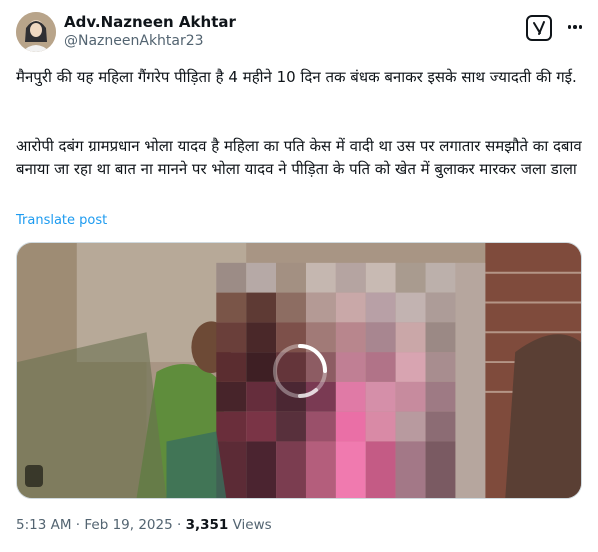 The height and width of the screenshot is (552, 598). Describe the element at coordinates (44, 525) in the screenshot. I see `tweet-time: 5:13 AM` at that location.